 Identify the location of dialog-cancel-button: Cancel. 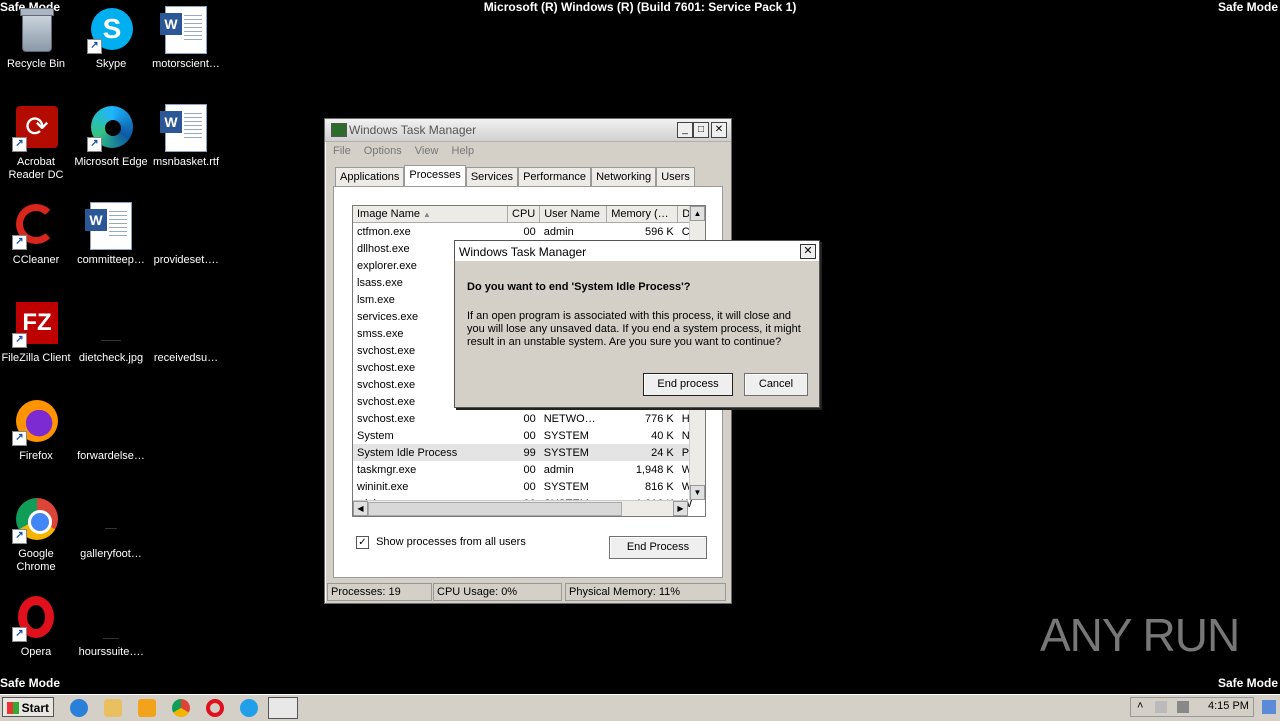
(776, 384).